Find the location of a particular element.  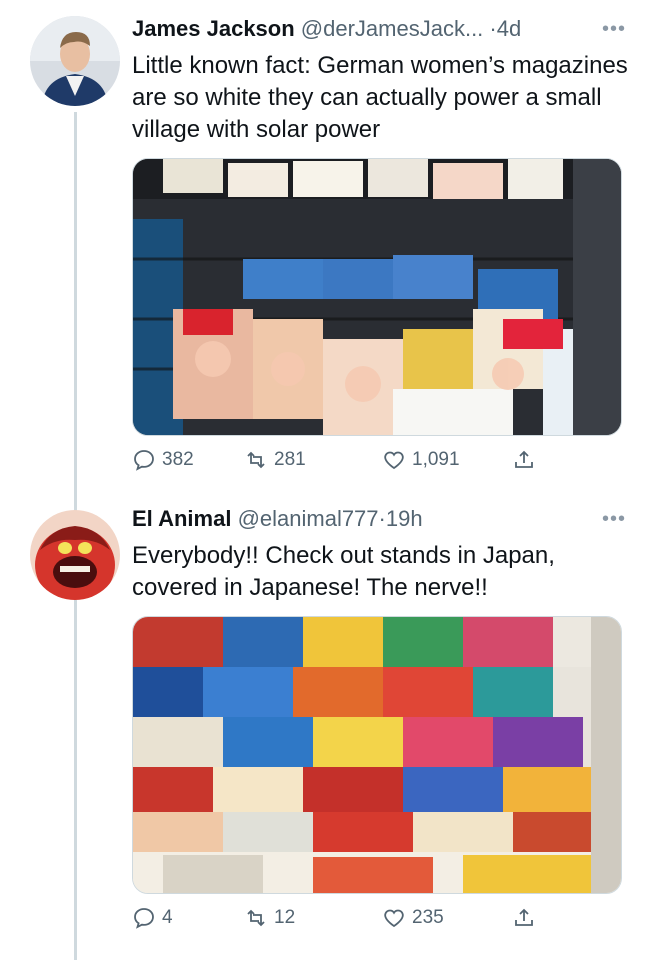

tweet-actions: 4 12 235 is located at coordinates (342, 921).